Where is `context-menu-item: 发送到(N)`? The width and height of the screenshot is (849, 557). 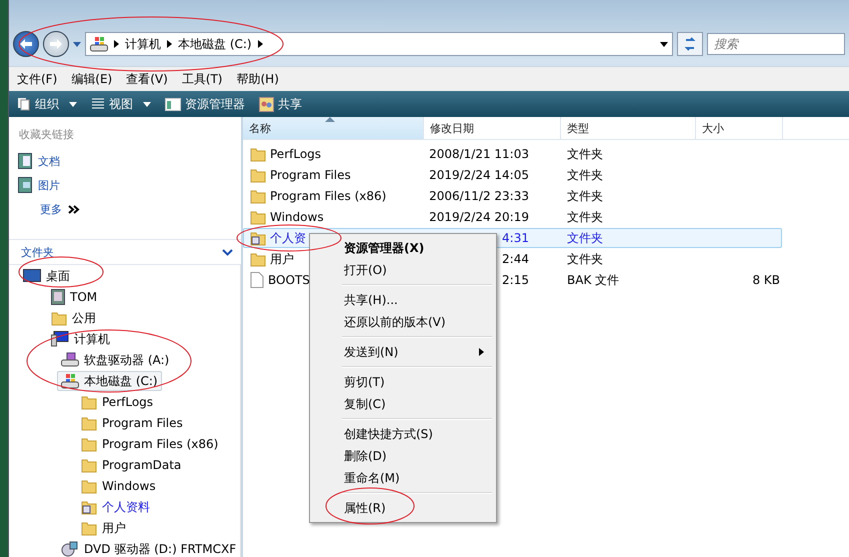
context-menu-item: 发送到(N) is located at coordinates (403, 352).